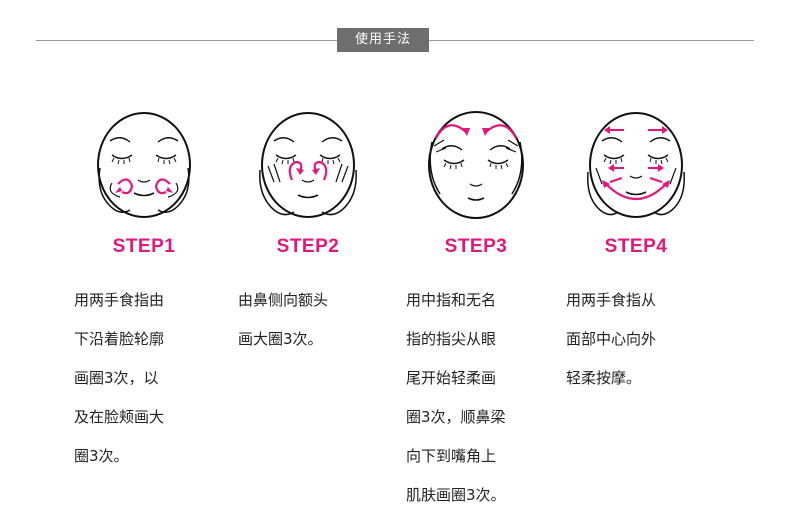  I want to click on step-description: 由鼻侧向额头 画大圈3次。, so click(308, 320).